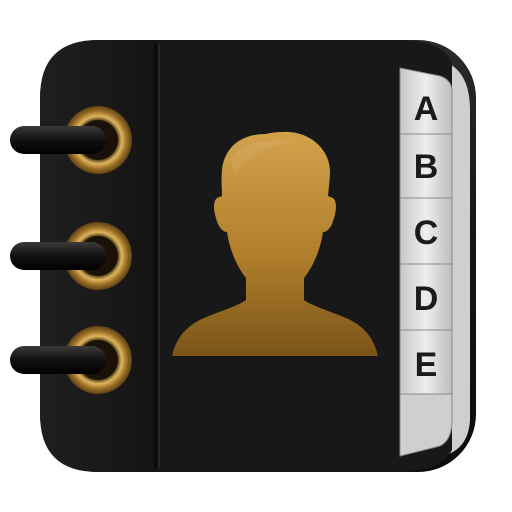  I want to click on tab-b: B, so click(426, 166).